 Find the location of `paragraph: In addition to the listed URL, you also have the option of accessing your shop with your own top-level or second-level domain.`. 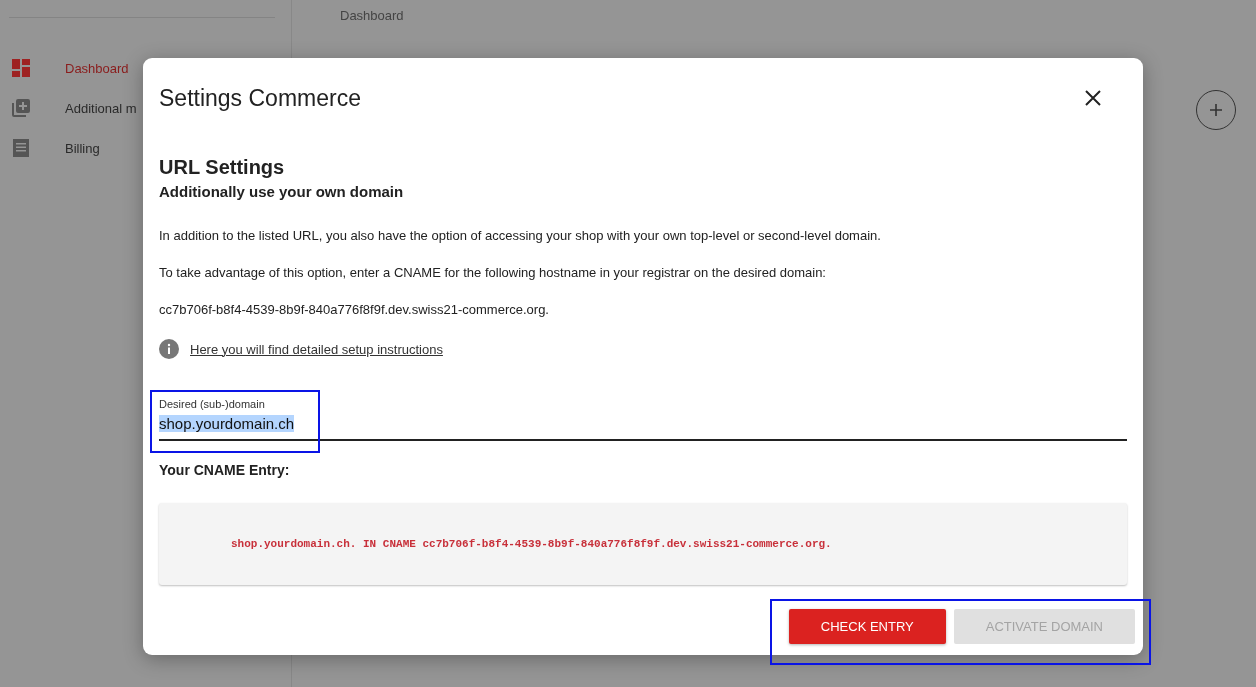

paragraph: In addition to the listed URL, you also have the option of accessing your shop with your own top-level or second-level domain. is located at coordinates (520, 235).